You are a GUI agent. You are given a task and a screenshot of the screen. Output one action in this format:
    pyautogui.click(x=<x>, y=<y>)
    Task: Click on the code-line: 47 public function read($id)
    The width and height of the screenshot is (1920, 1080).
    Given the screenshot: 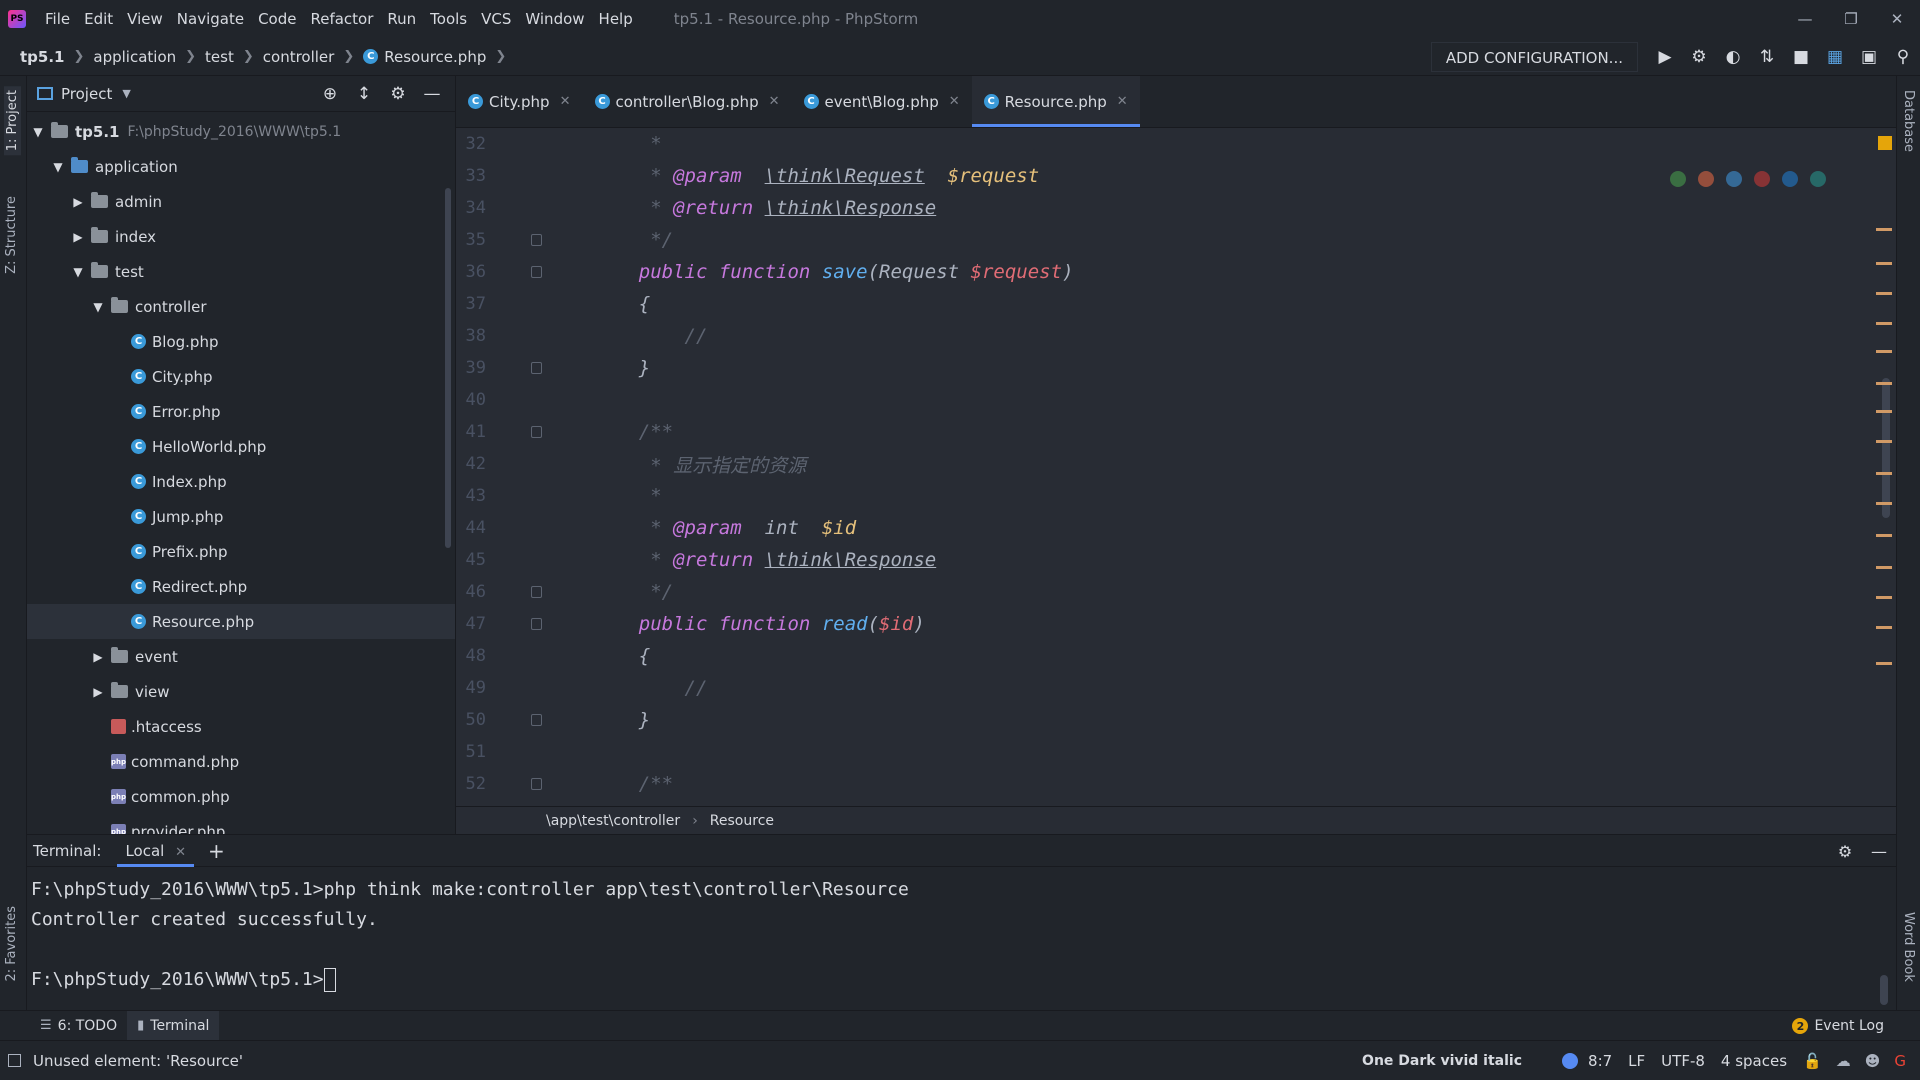 What is the action you would take?
    pyautogui.click(x=1176, y=624)
    